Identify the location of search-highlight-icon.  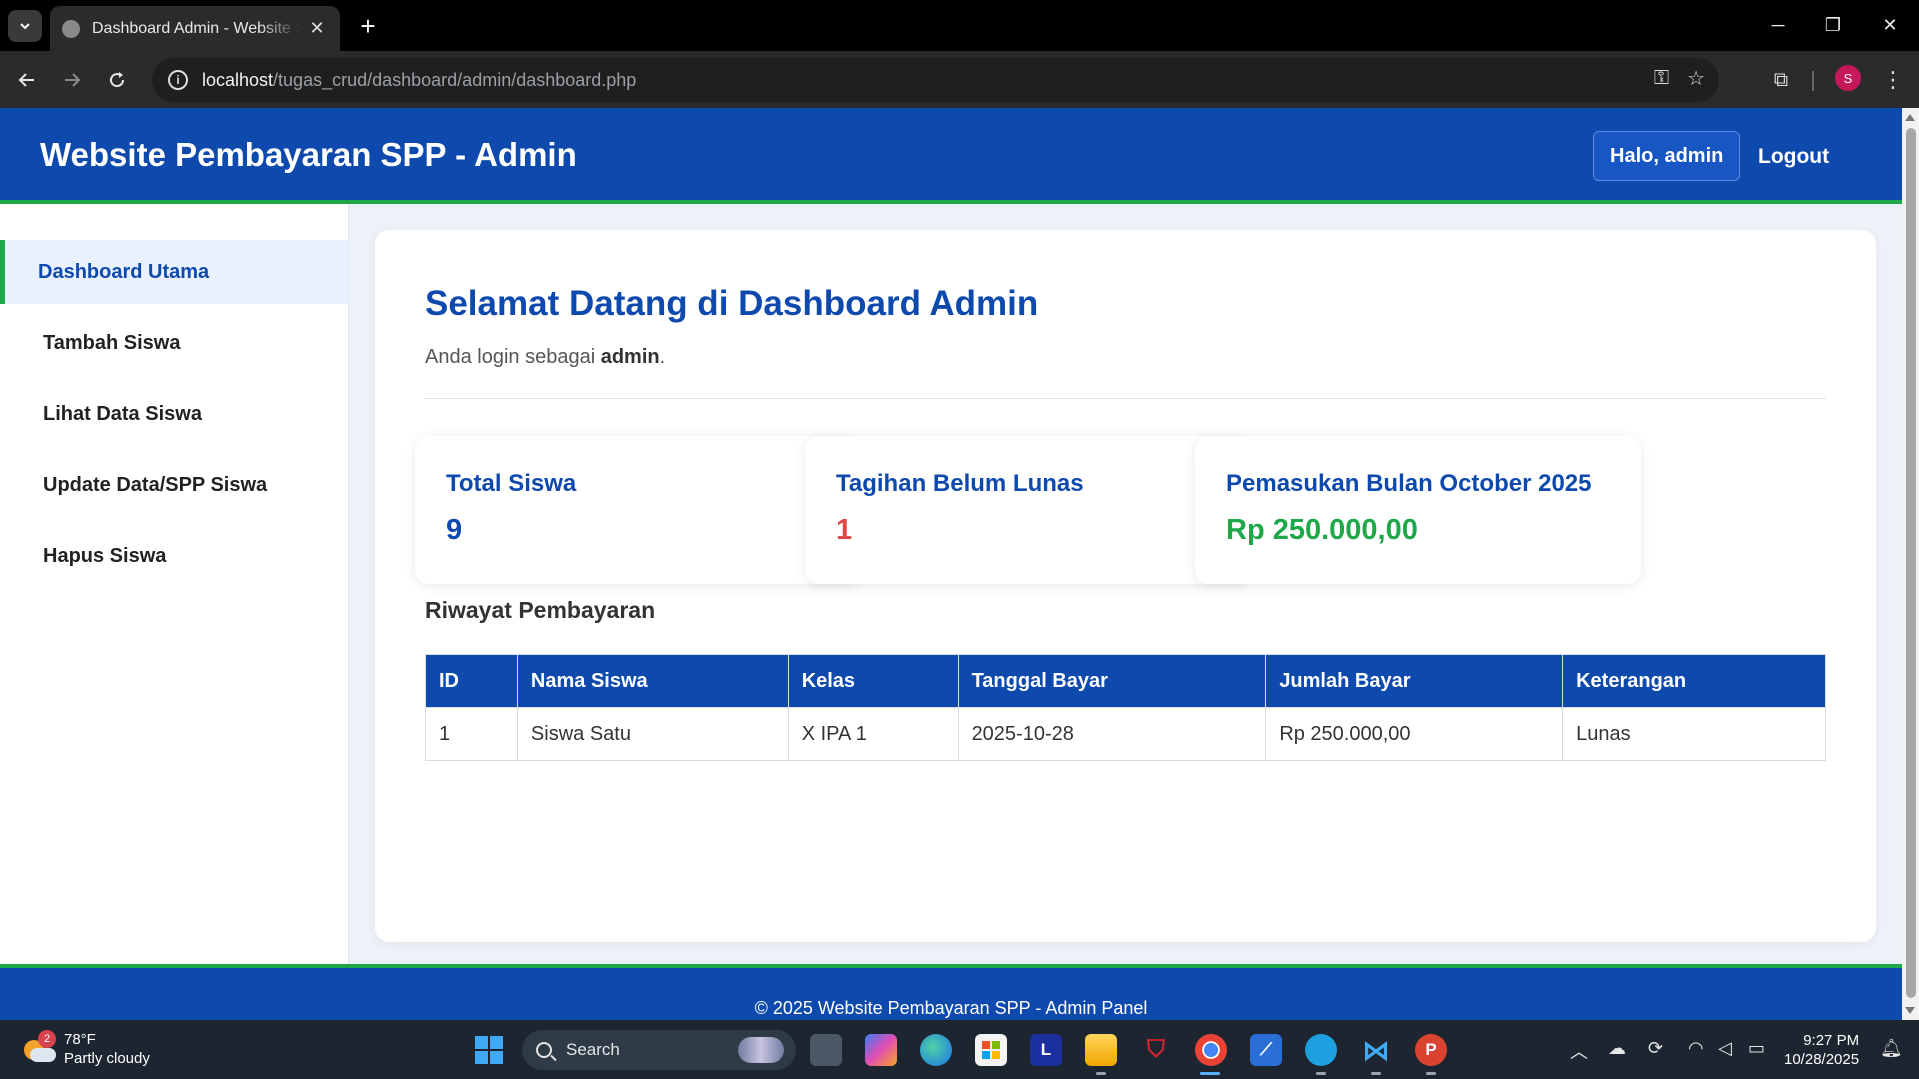
(761, 1050).